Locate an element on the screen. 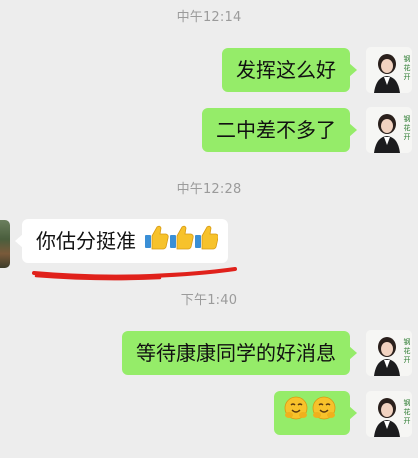  timestamp: 下午1:40 is located at coordinates (209, 300).